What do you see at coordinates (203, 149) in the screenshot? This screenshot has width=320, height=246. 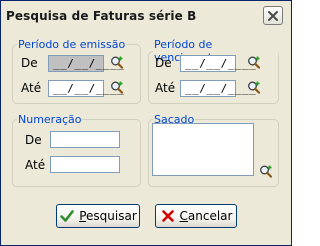 I see `sacado-field` at bounding box center [203, 149].